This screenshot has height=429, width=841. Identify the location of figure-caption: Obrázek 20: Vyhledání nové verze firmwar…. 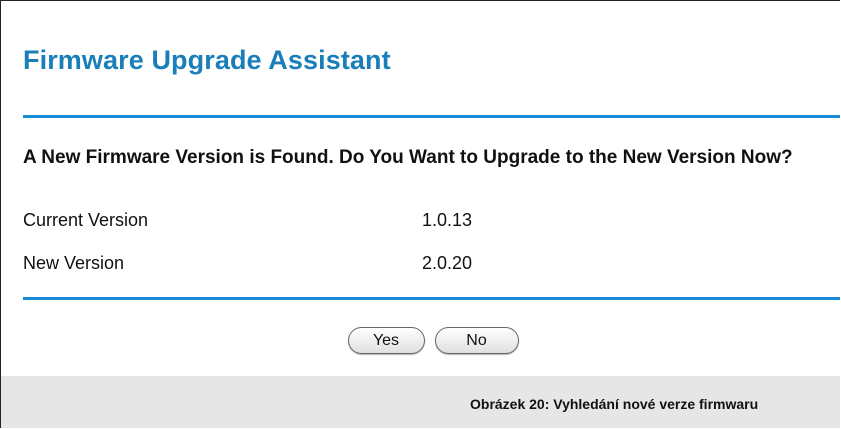
(614, 404).